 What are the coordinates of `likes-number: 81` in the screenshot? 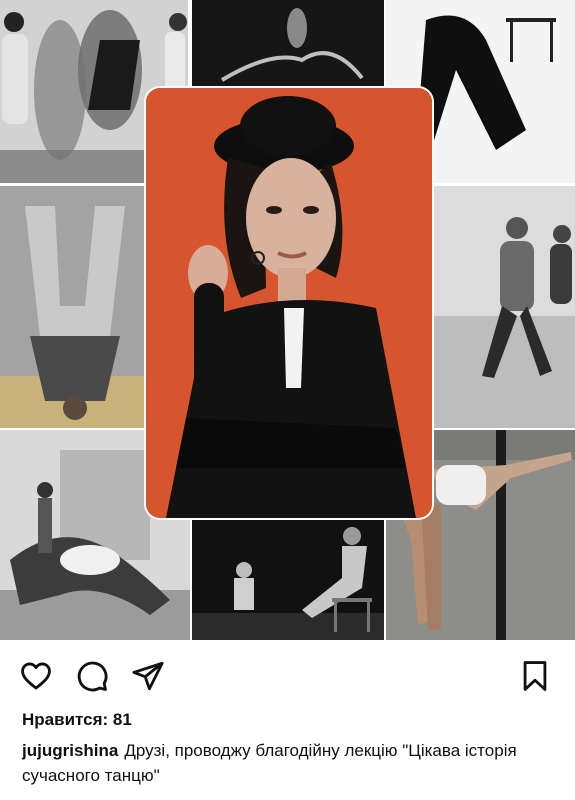 It's located at (122, 719).